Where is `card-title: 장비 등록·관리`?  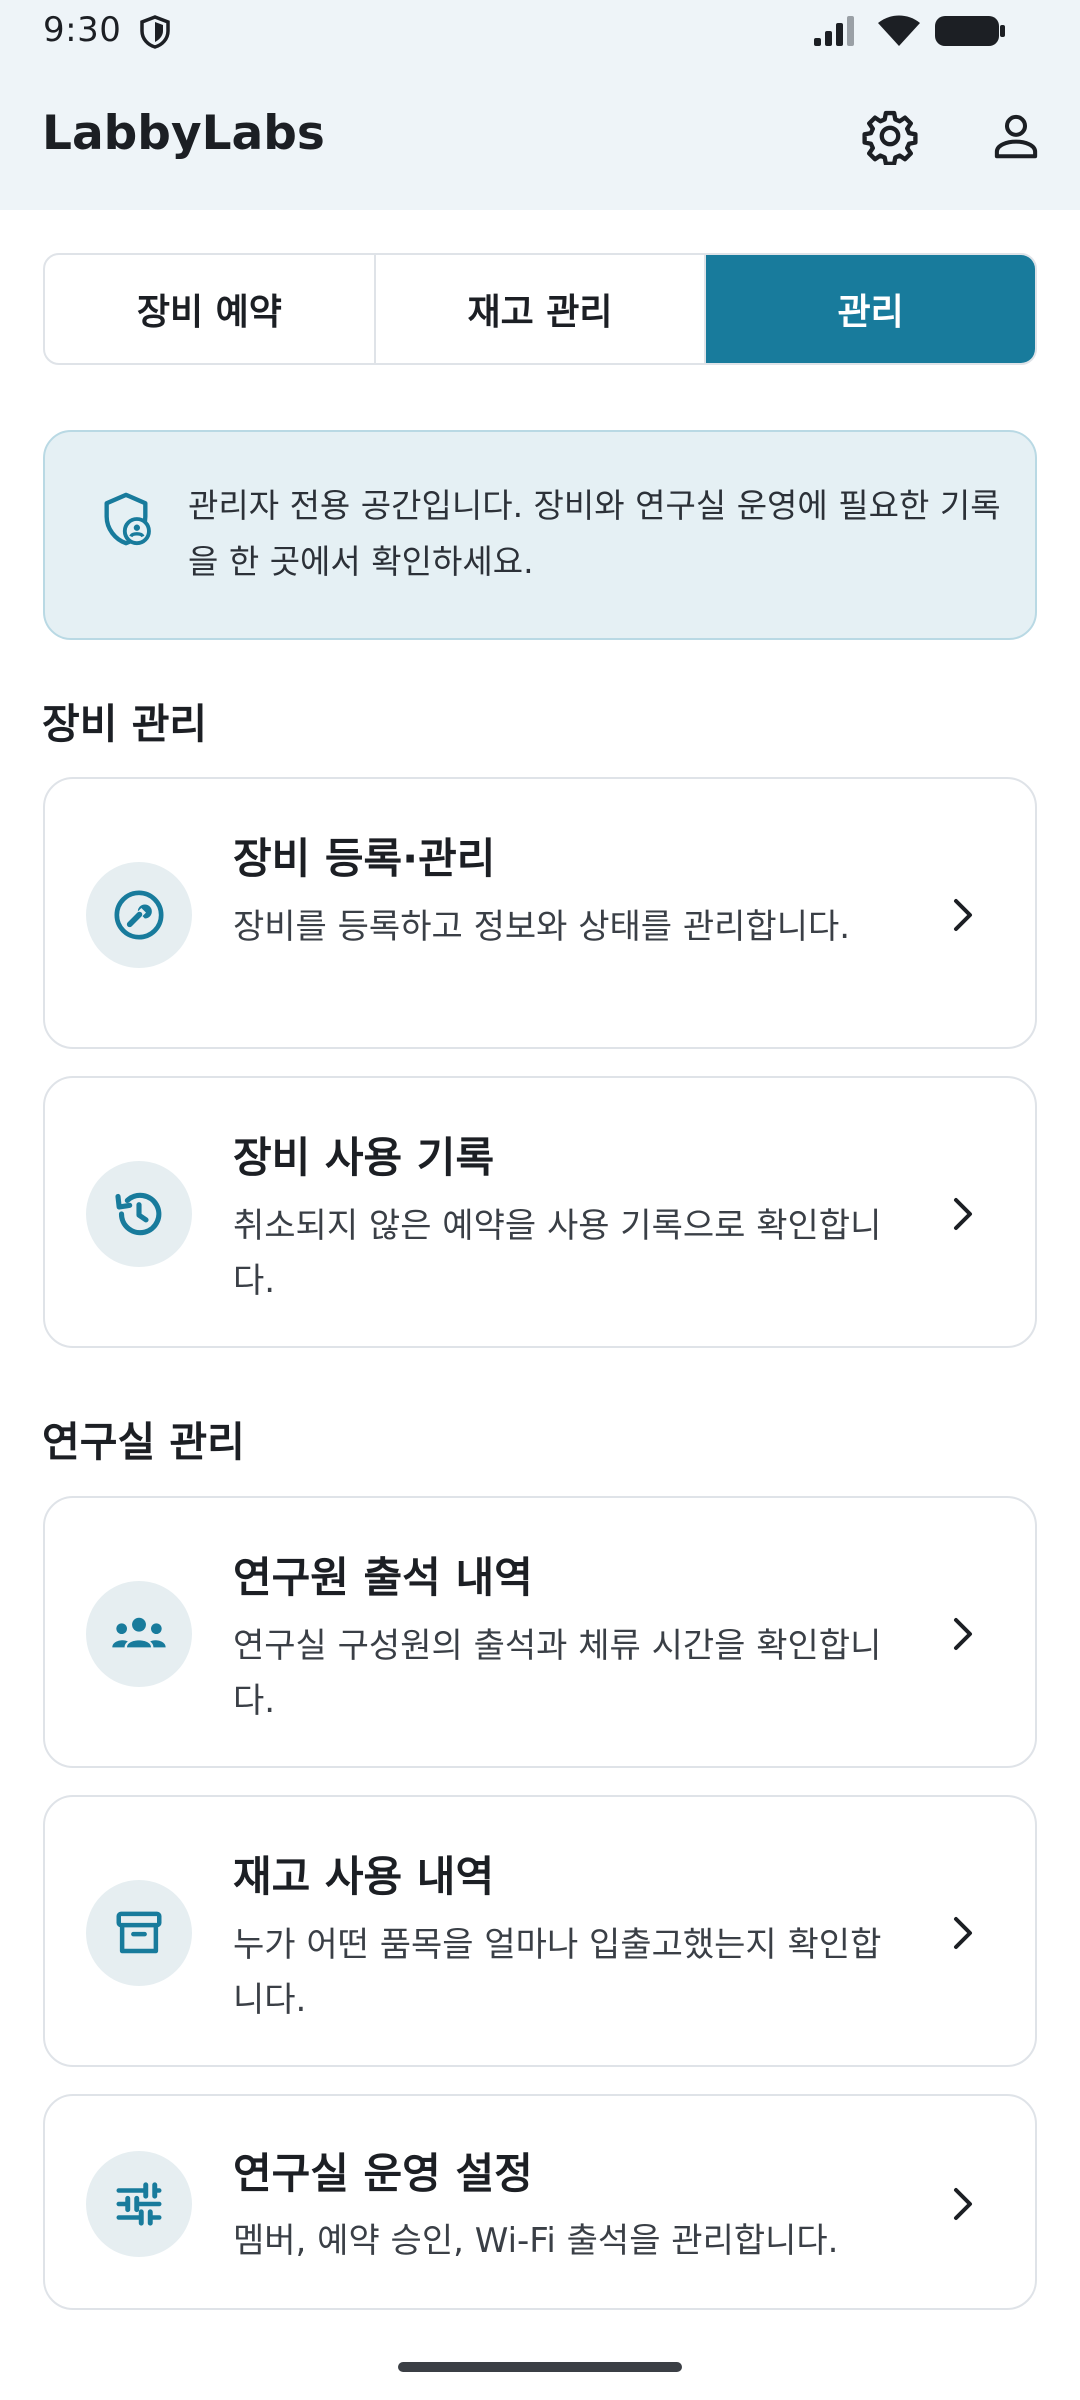 card-title: 장비 등록·관리 is located at coordinates (364, 858).